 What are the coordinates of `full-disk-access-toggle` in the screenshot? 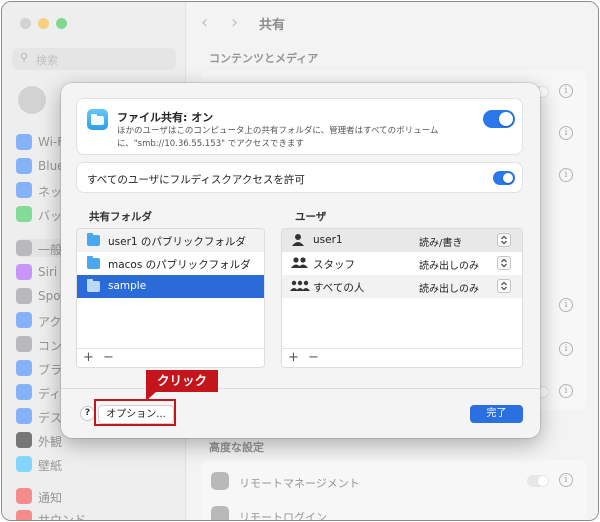 It's located at (504, 178).